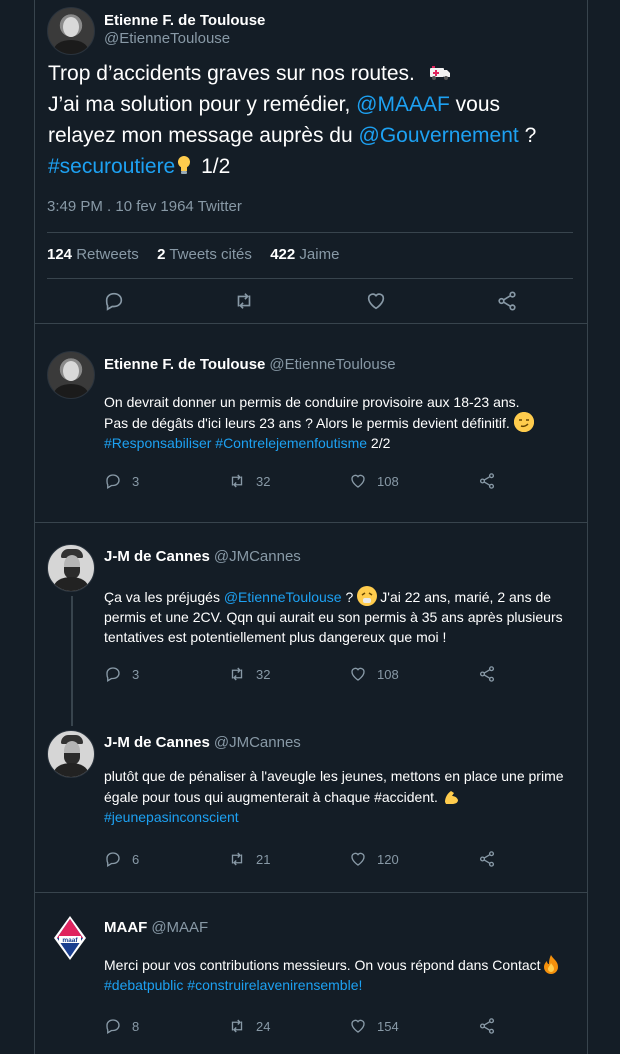 The height and width of the screenshot is (1054, 620). Describe the element at coordinates (171, 817) in the screenshot. I see `hashtag-link: #jeunepasinconscient` at that location.